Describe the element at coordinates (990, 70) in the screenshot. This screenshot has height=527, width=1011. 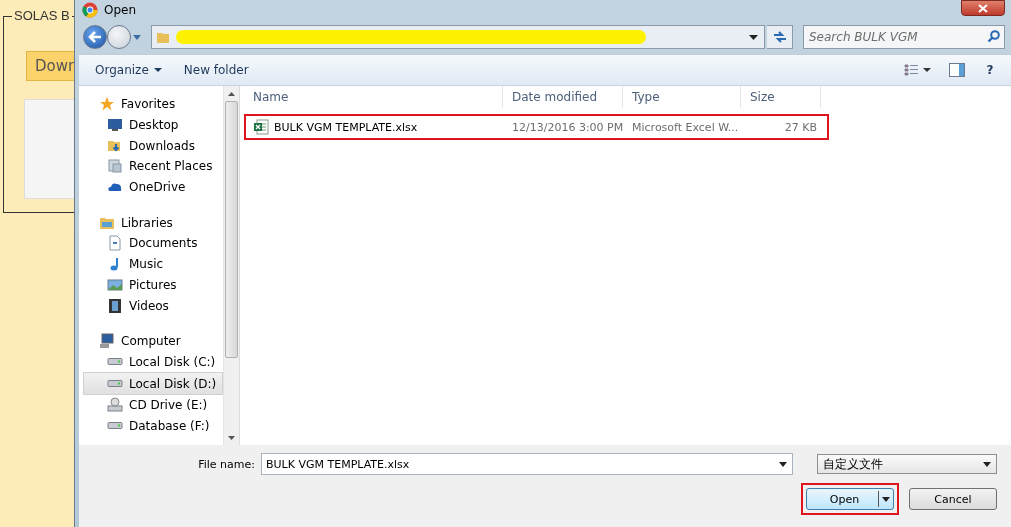
I see `help-button: ?` at that location.